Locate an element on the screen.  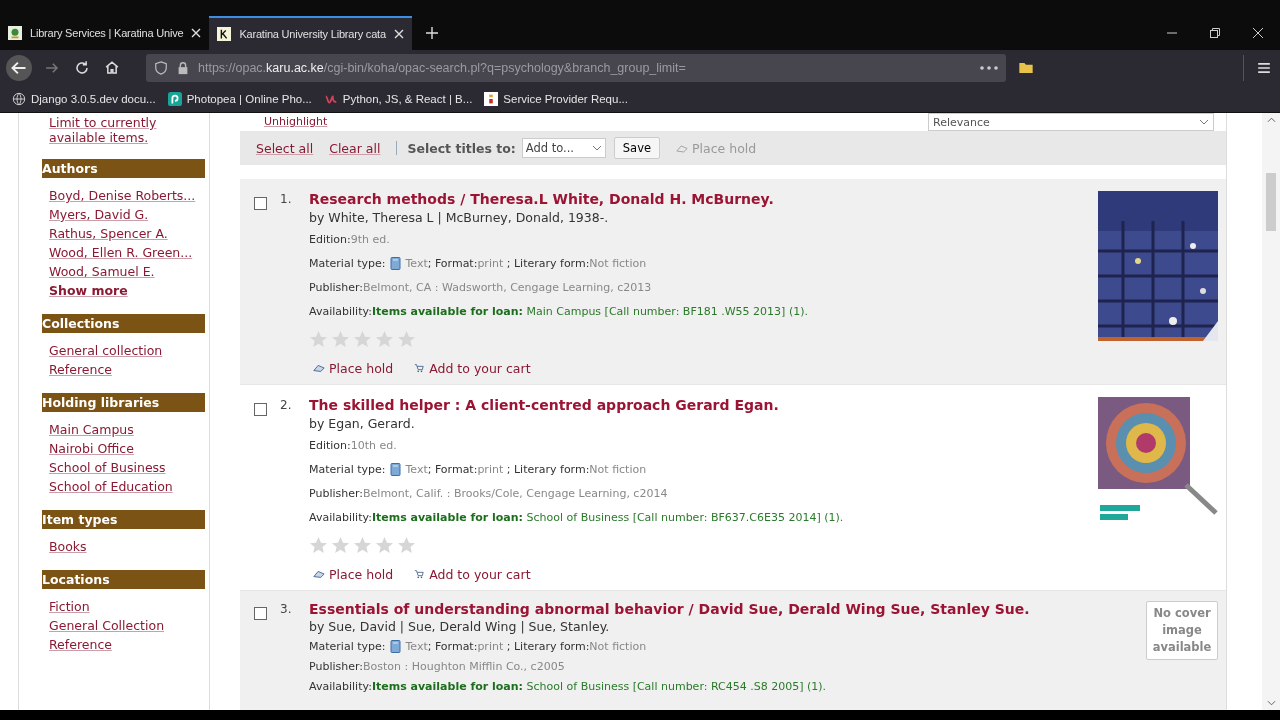
result-title-link: Research methods / Theresa.L White, Donald H. McBurney. is located at coordinates (703, 199).